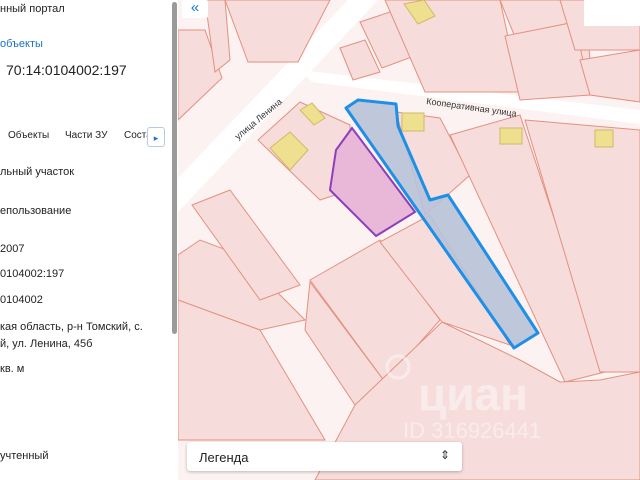  Describe the element at coordinates (32, 274) in the screenshot. I see `field-cadastral: 0104002:197` at that location.